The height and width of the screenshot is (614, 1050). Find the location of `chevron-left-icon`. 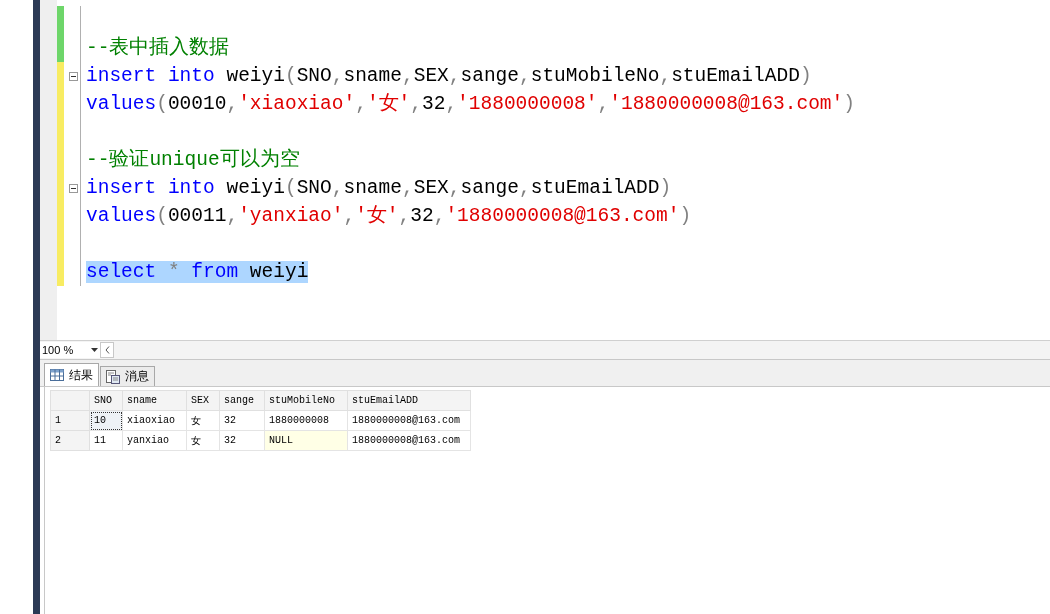

chevron-left-icon is located at coordinates (107, 350).